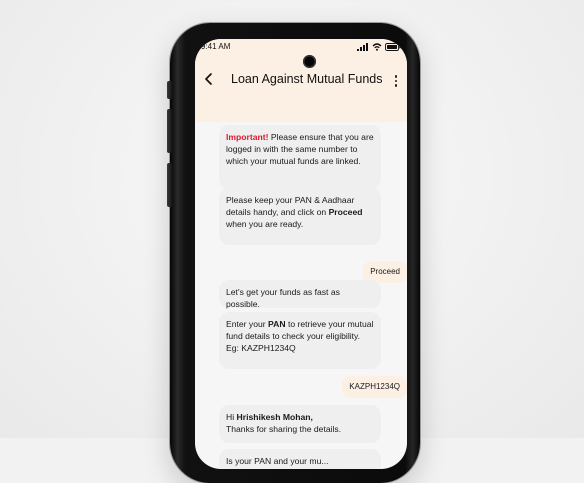 The width and height of the screenshot is (584, 483). I want to click on user-name: Hrishikesh Mohan,, so click(274, 417).